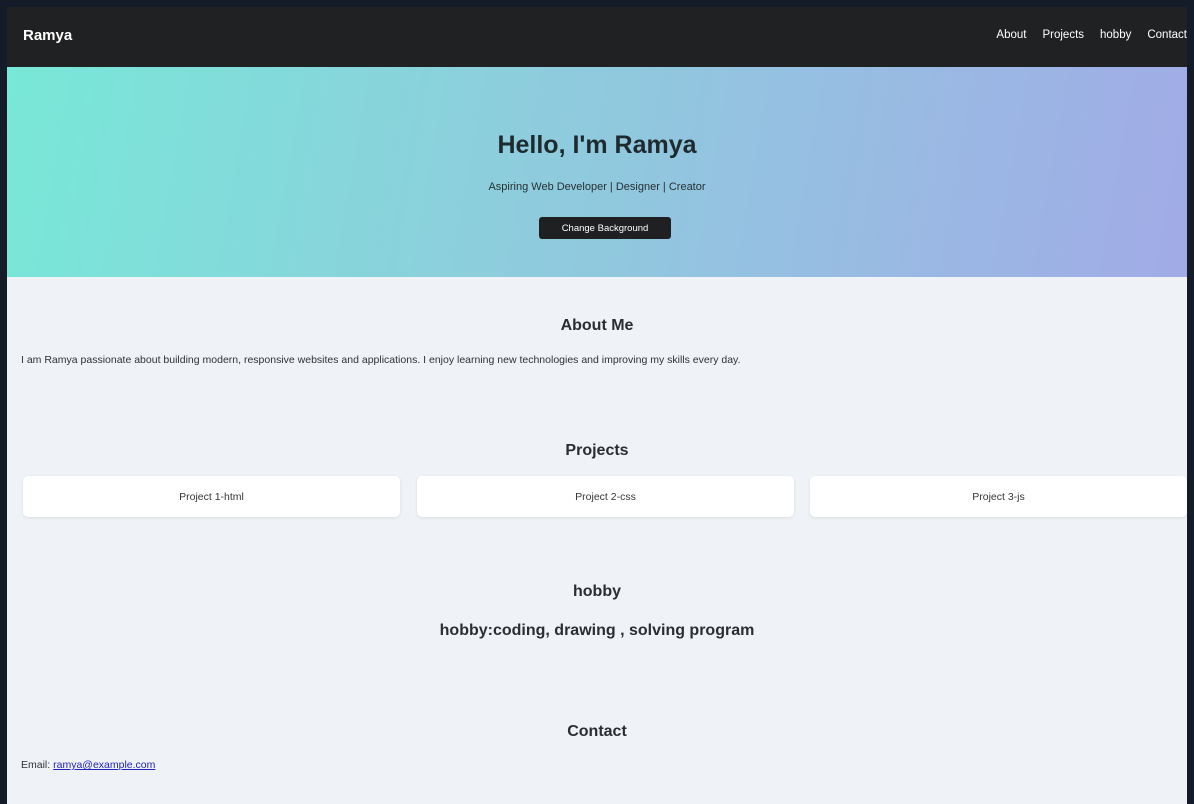  What do you see at coordinates (211, 496) in the screenshot?
I see `project-card-1: Project 1-html` at bounding box center [211, 496].